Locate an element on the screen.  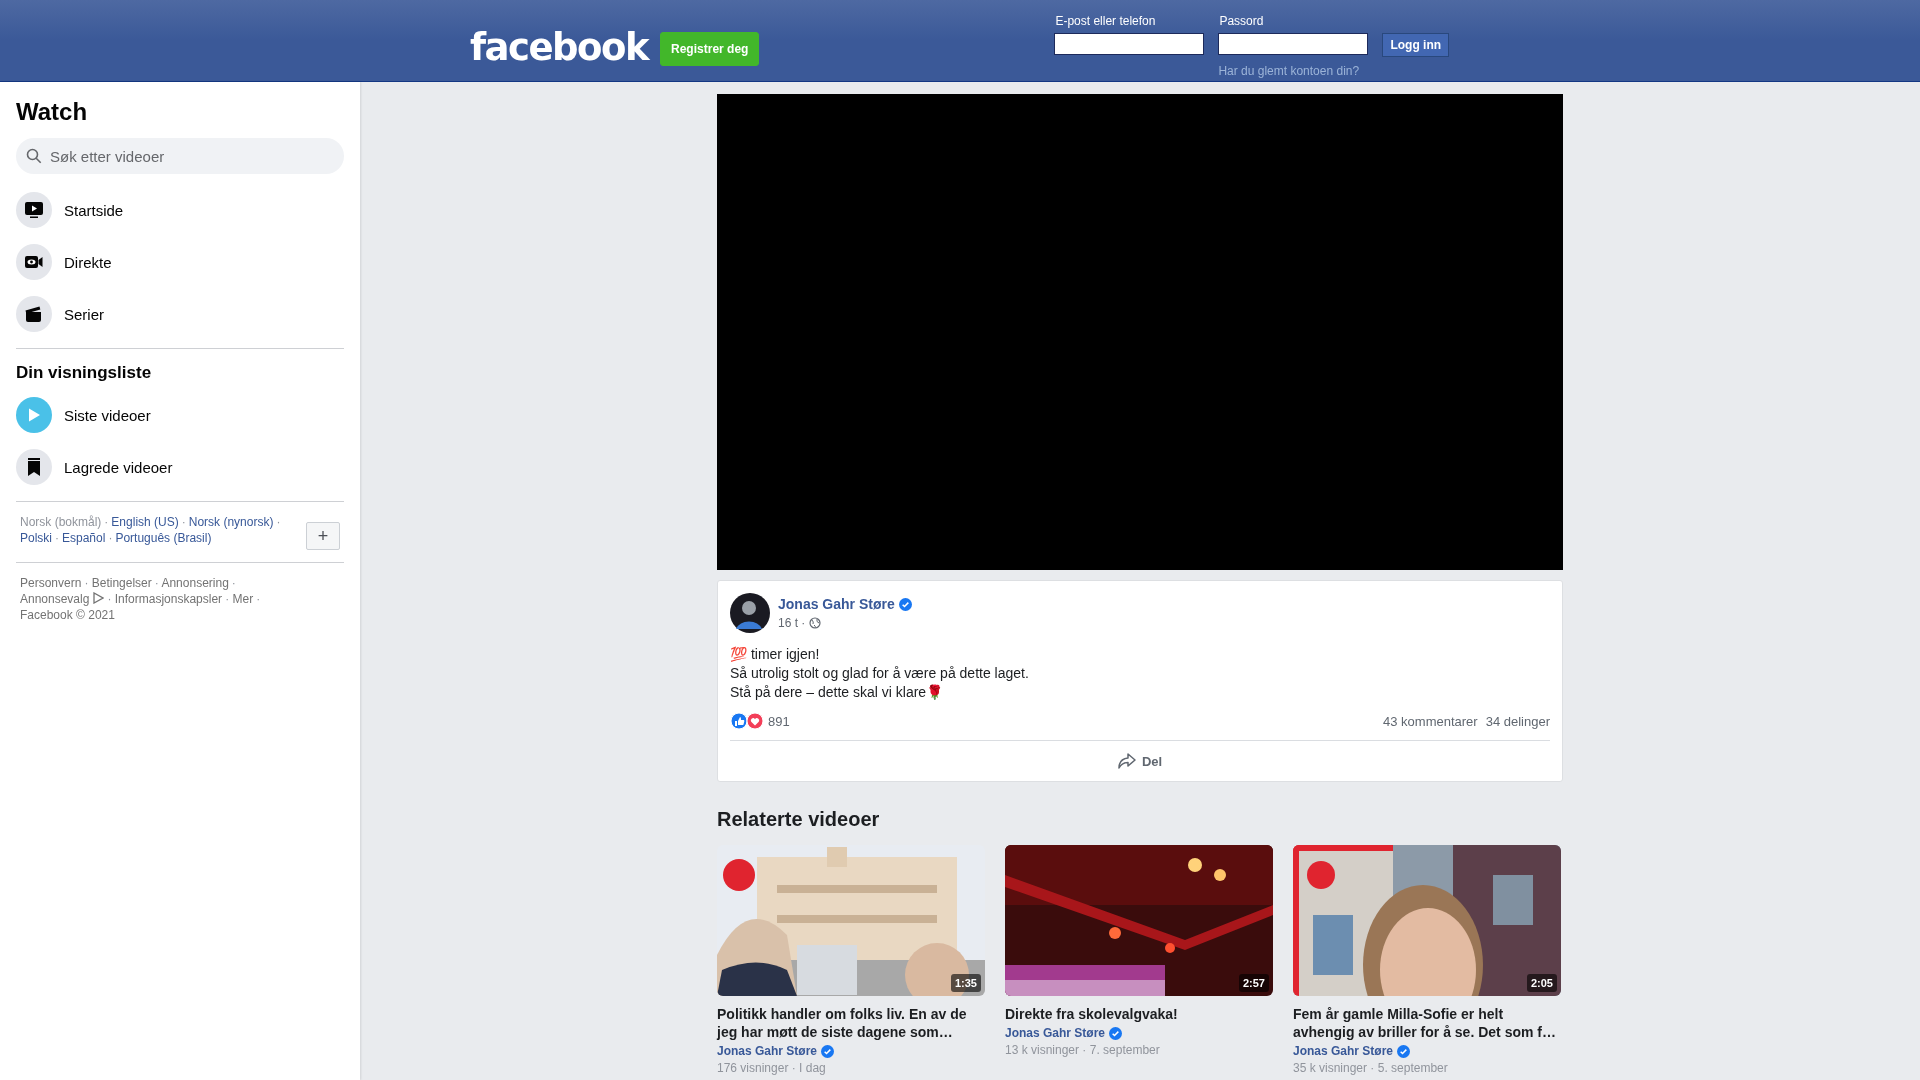
language-link: Español is located at coordinates (84, 538).